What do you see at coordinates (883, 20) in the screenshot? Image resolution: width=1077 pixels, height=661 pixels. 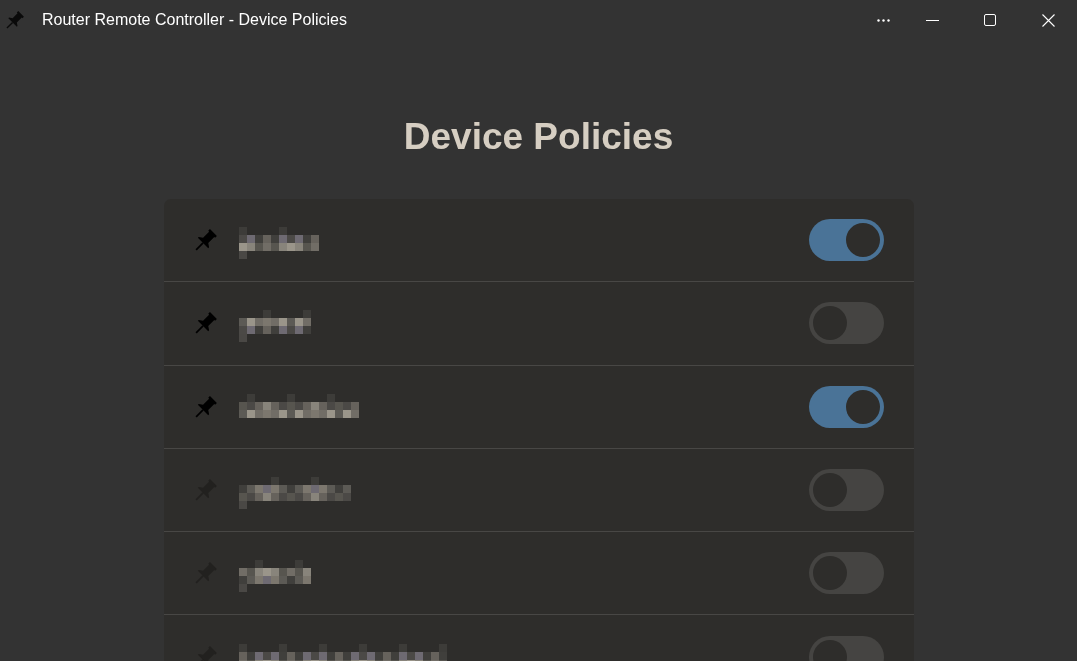 I see `more-icon` at bounding box center [883, 20].